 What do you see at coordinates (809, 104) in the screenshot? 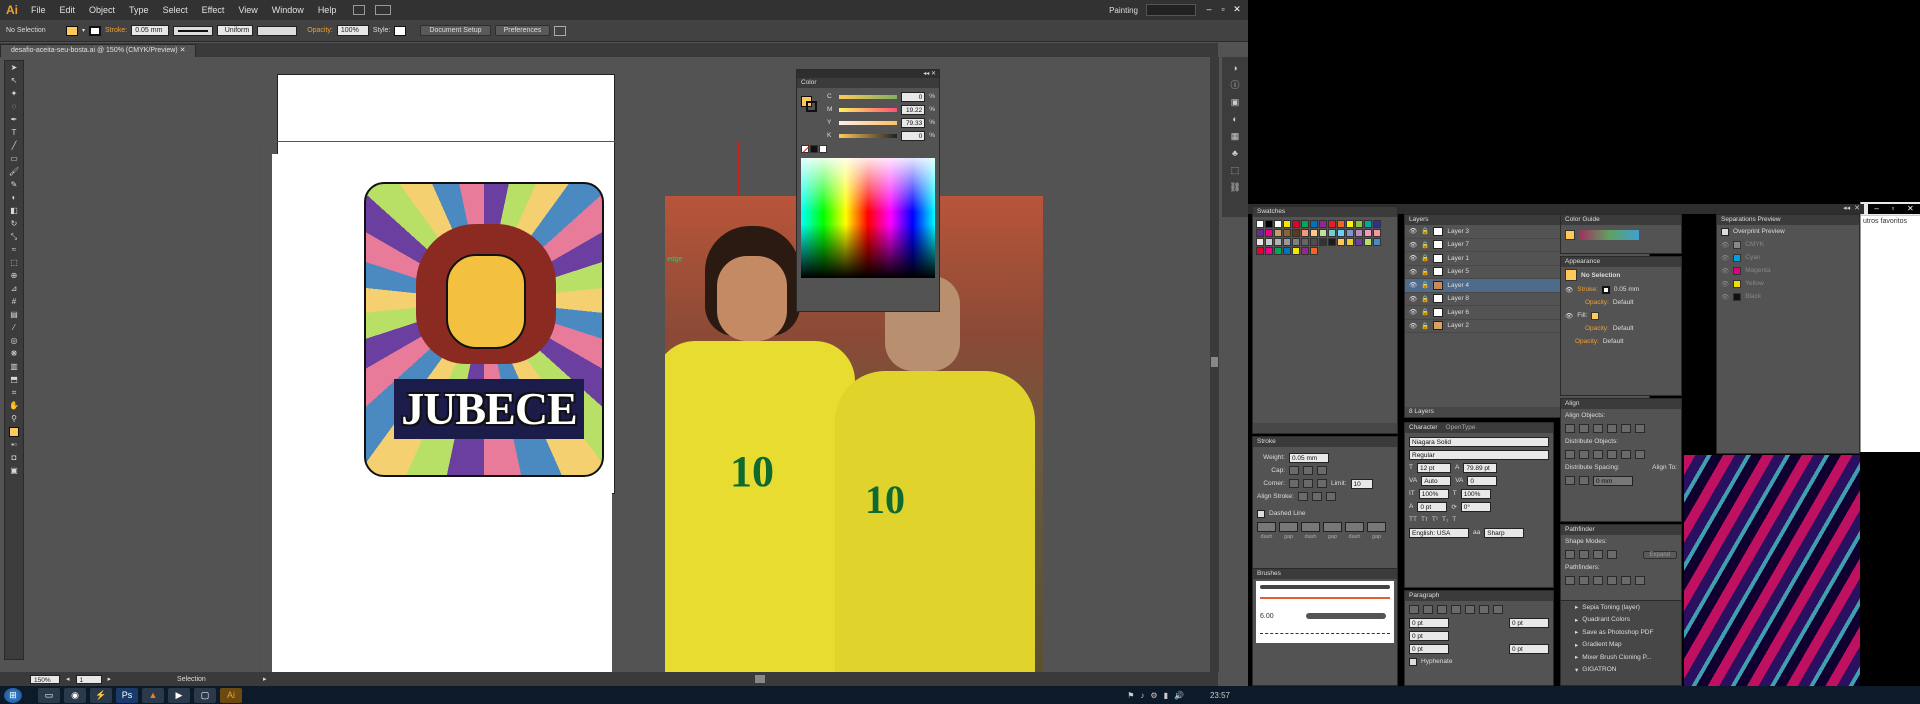
I see `fill-stroke-indicator` at bounding box center [809, 104].